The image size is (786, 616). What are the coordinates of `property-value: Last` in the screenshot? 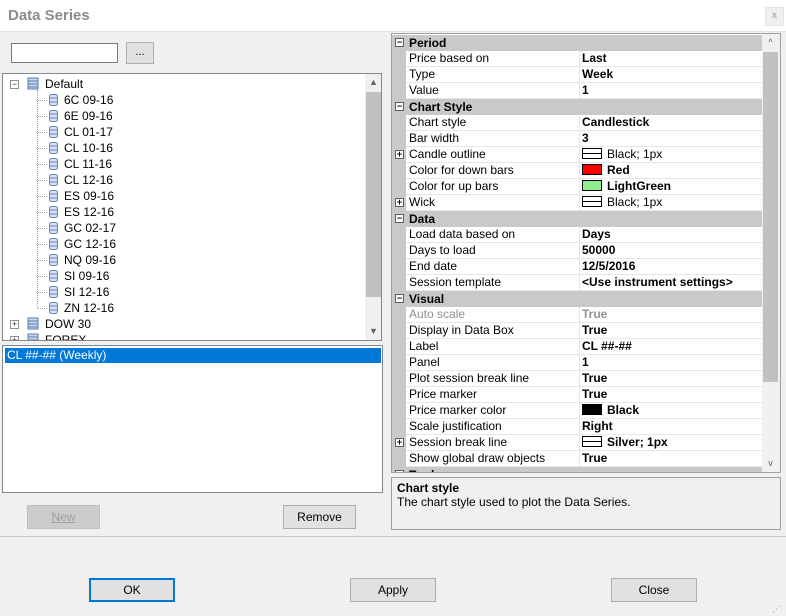 It's located at (671, 59).